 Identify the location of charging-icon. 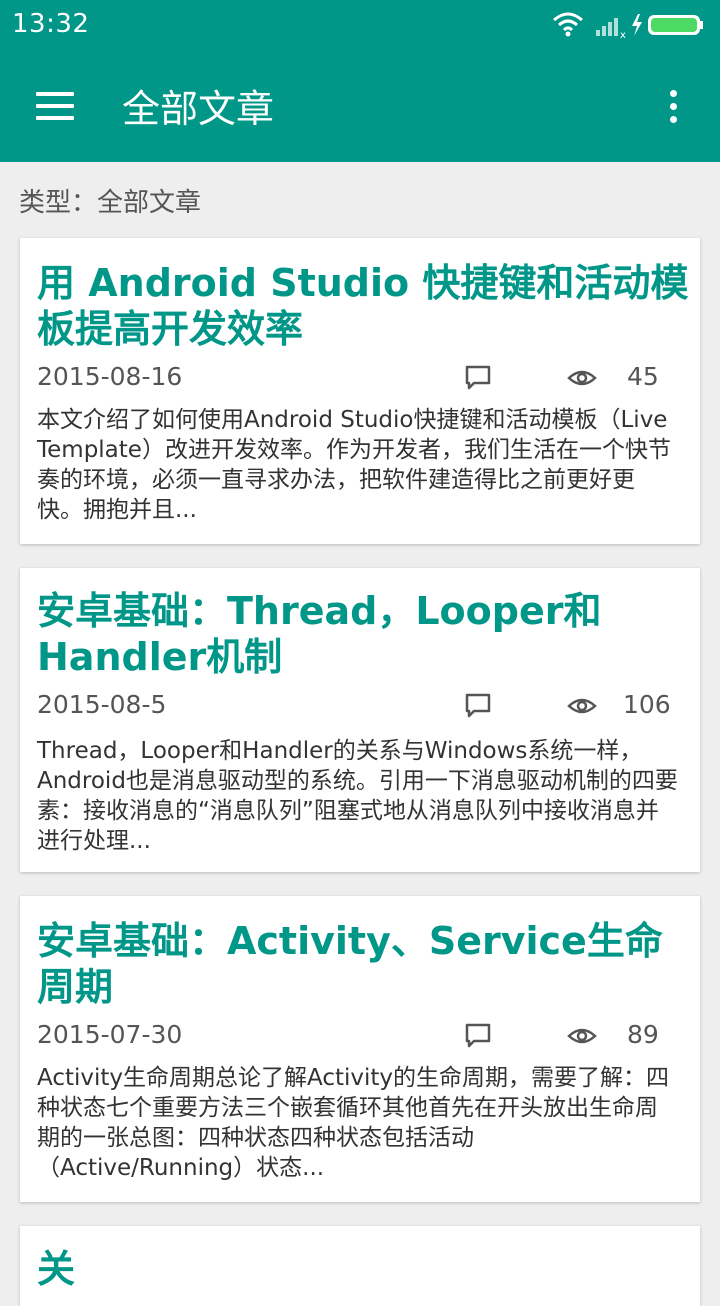
(637, 25).